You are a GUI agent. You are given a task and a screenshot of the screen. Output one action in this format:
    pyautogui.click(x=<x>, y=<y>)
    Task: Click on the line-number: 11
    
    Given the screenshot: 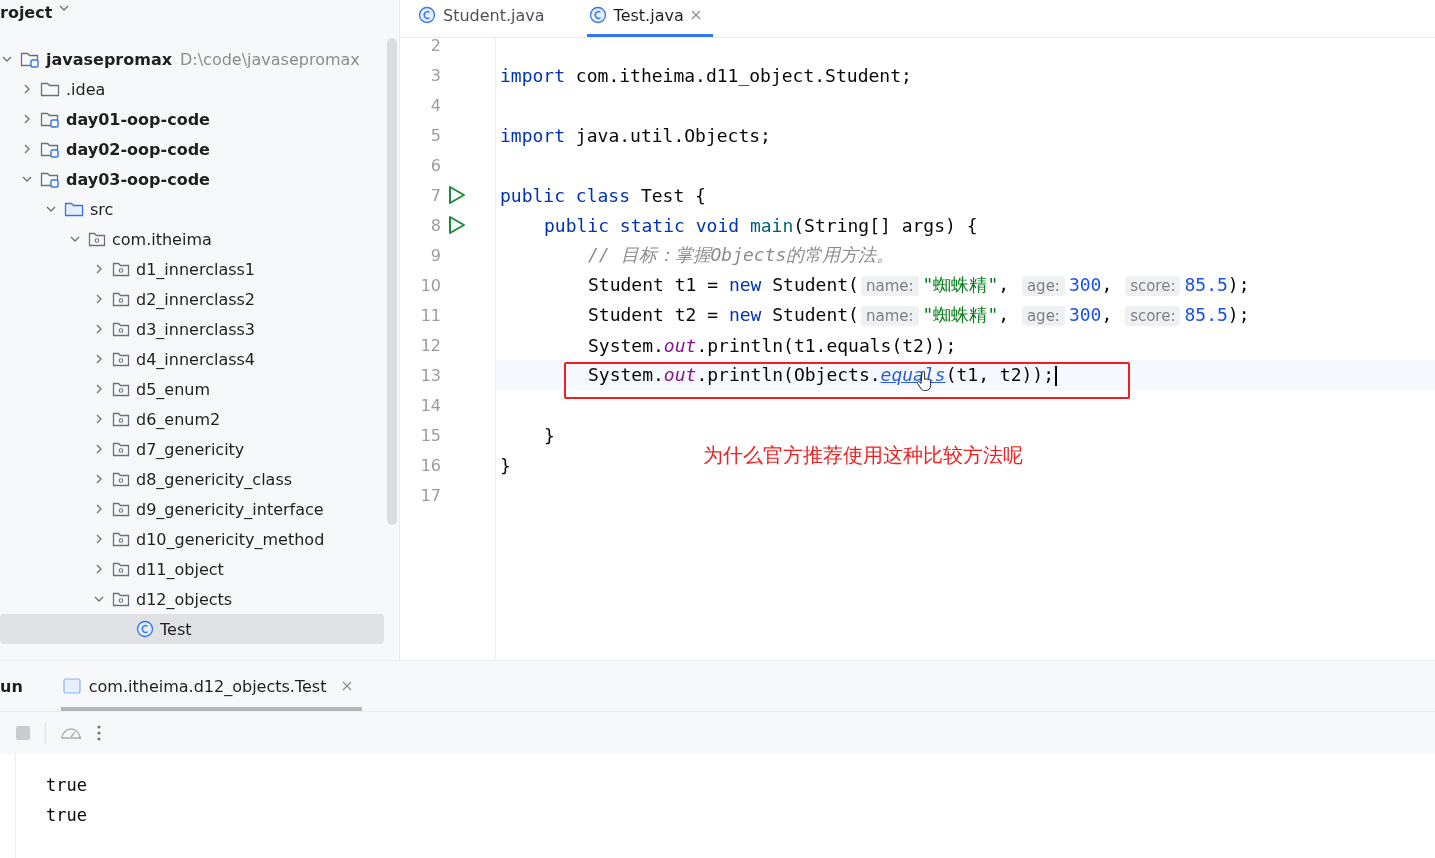 What is the action you would take?
    pyautogui.click(x=430, y=315)
    